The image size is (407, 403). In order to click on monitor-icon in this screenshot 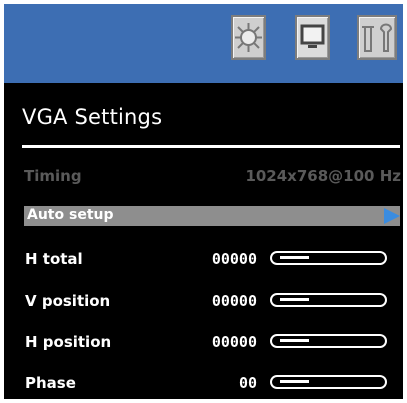, I will do `click(312, 37)`.